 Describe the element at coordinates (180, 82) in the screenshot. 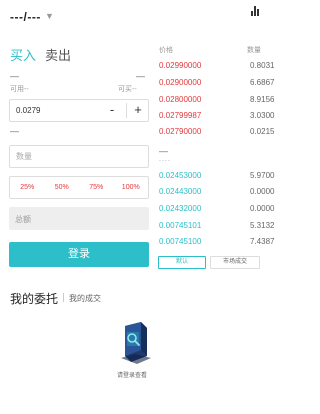

I see `ask-price: 0.02900000` at that location.